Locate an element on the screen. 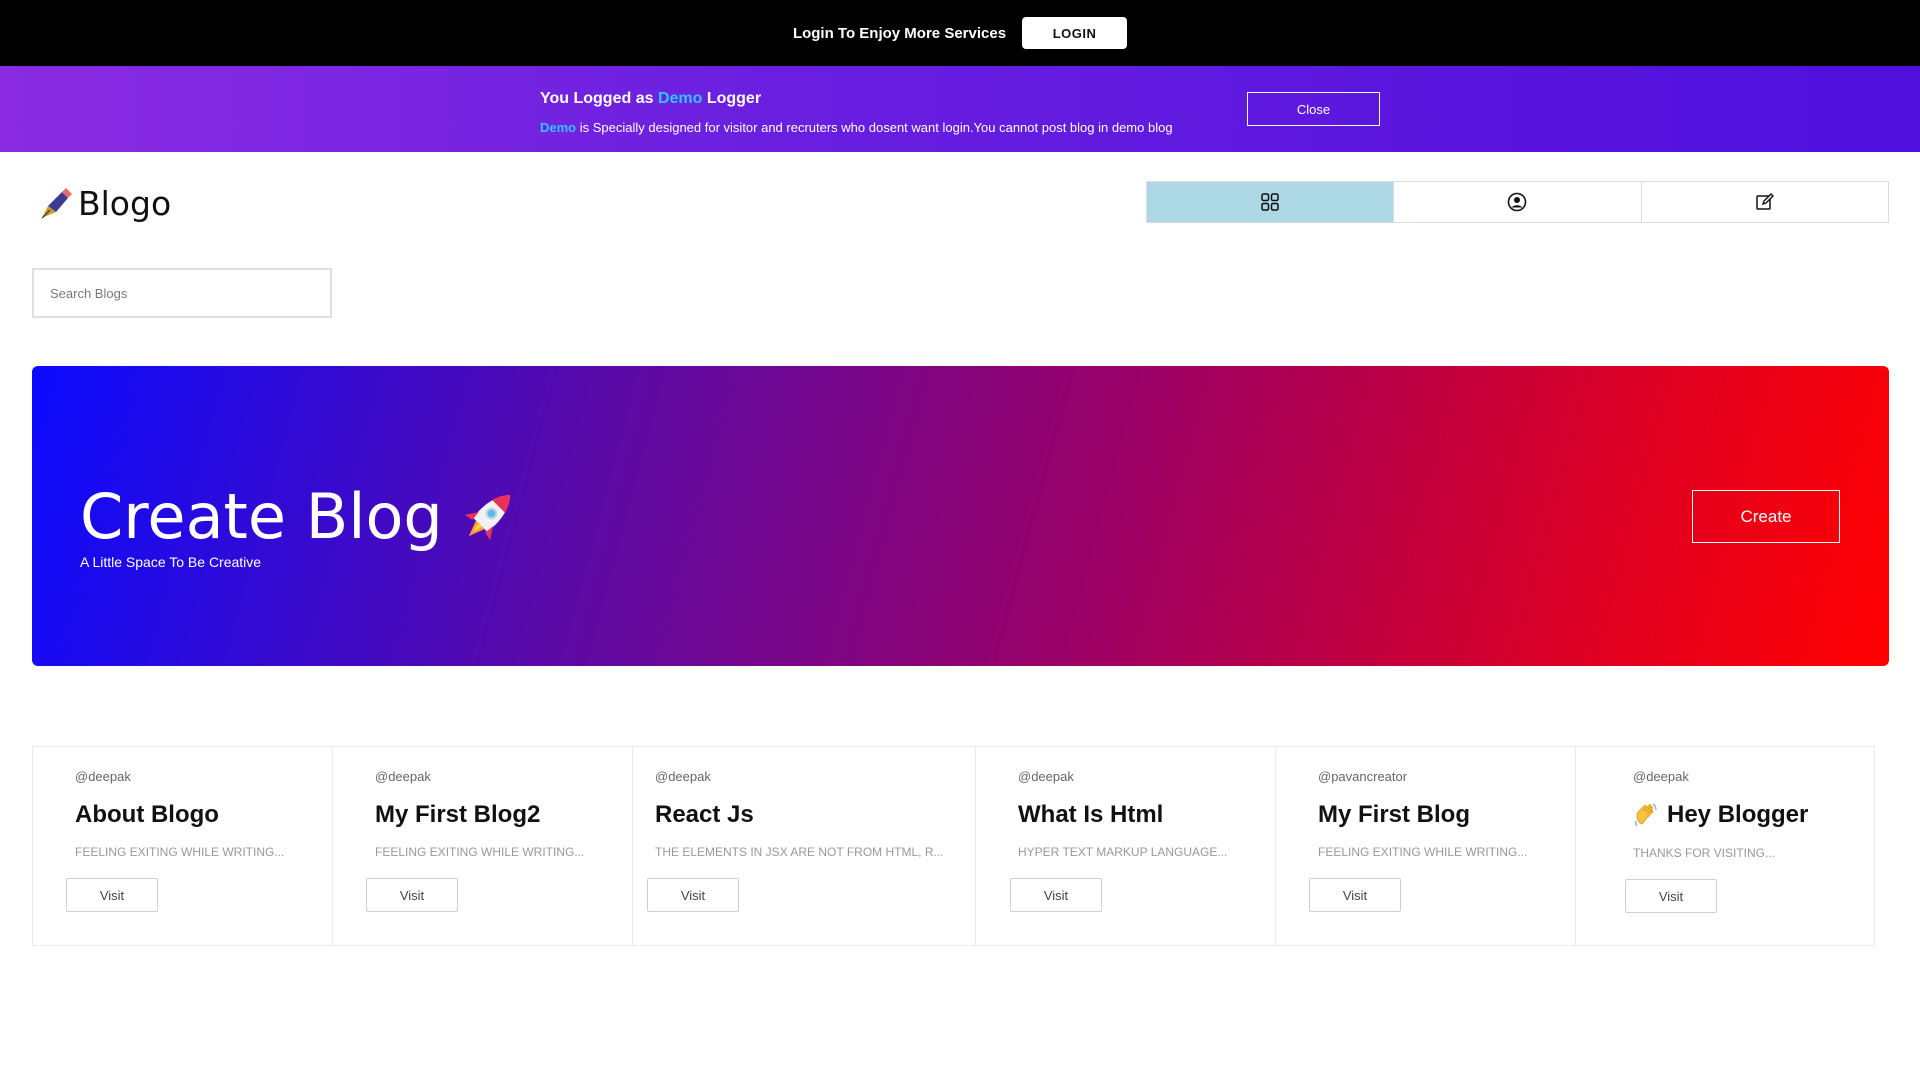 The image size is (1920, 1080). hero-title: Create Blog is located at coordinates (301, 516).